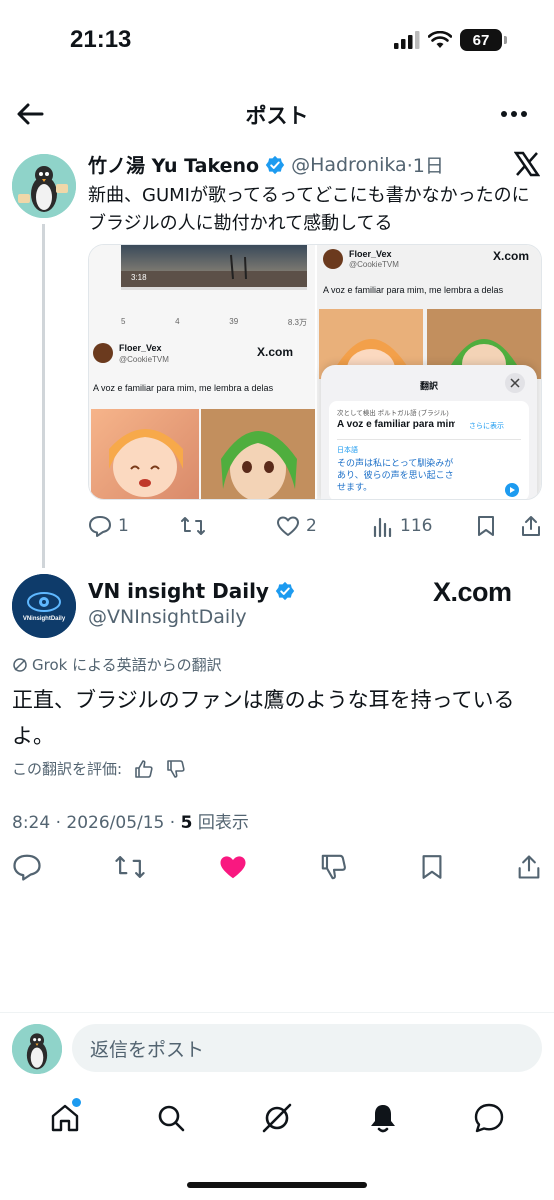 The width and height of the screenshot is (554, 1200). Describe the element at coordinates (307, 1048) in the screenshot. I see `reply-input: 返信をポスト` at that location.